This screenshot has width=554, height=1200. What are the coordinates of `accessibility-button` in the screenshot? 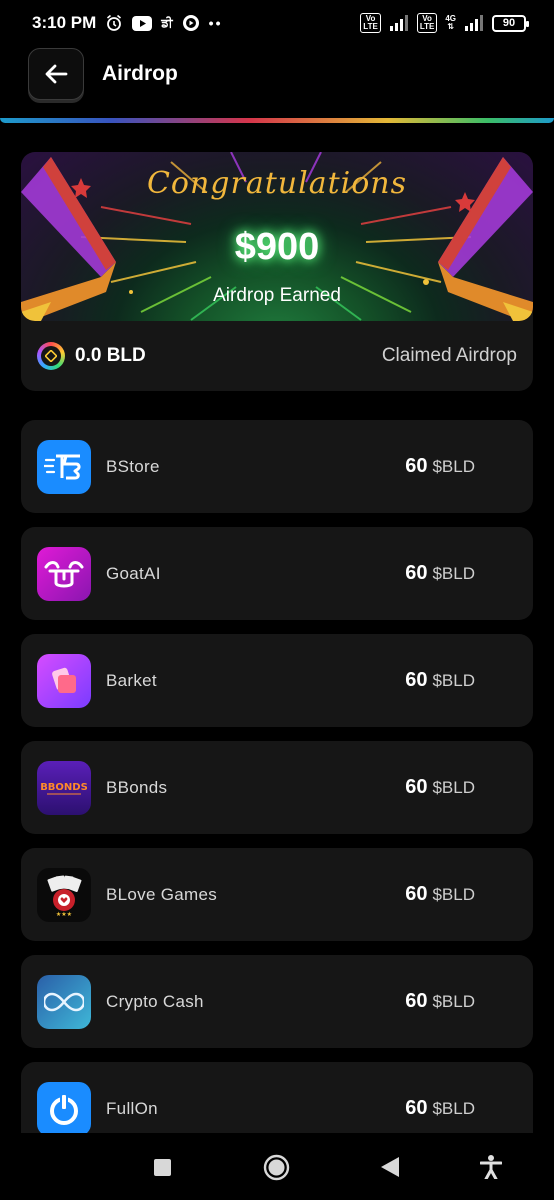 It's located at (491, 1167).